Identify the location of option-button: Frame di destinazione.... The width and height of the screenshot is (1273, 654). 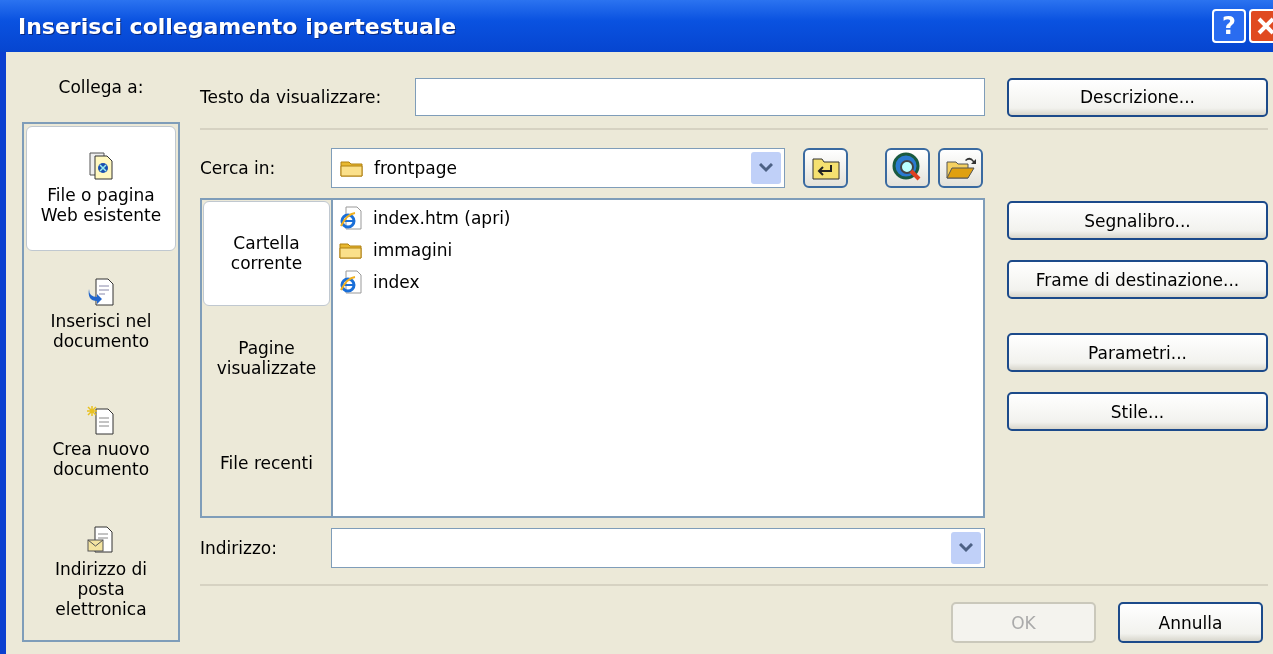
(1137, 279).